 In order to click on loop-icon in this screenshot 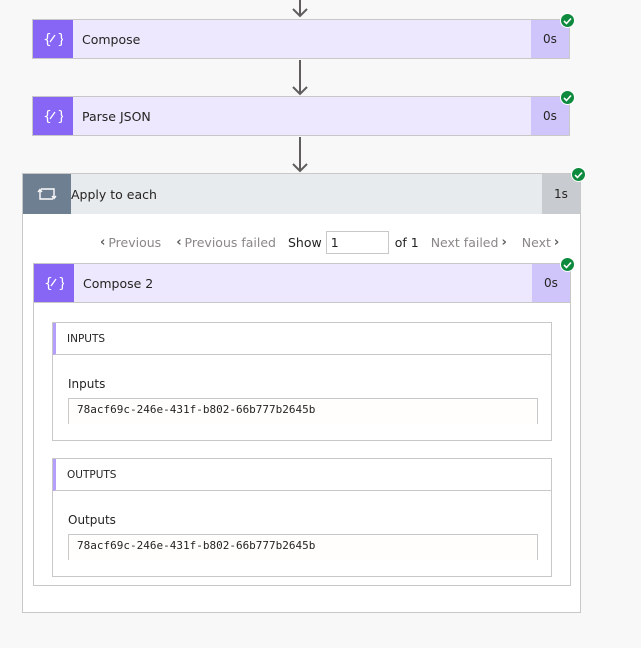, I will do `click(47, 194)`.